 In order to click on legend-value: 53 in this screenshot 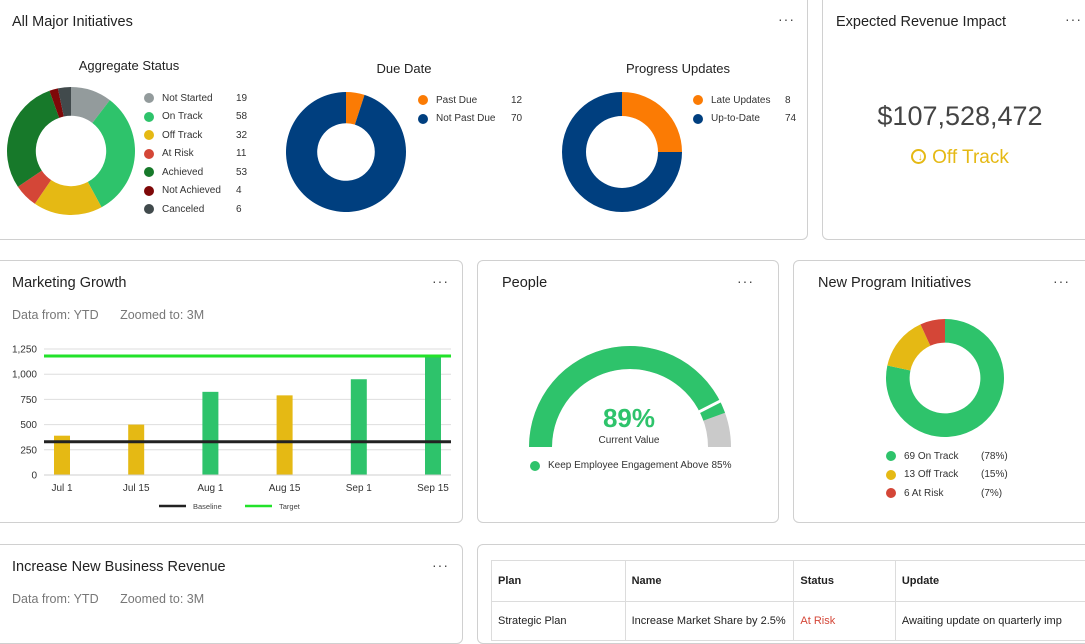, I will do `click(241, 172)`.